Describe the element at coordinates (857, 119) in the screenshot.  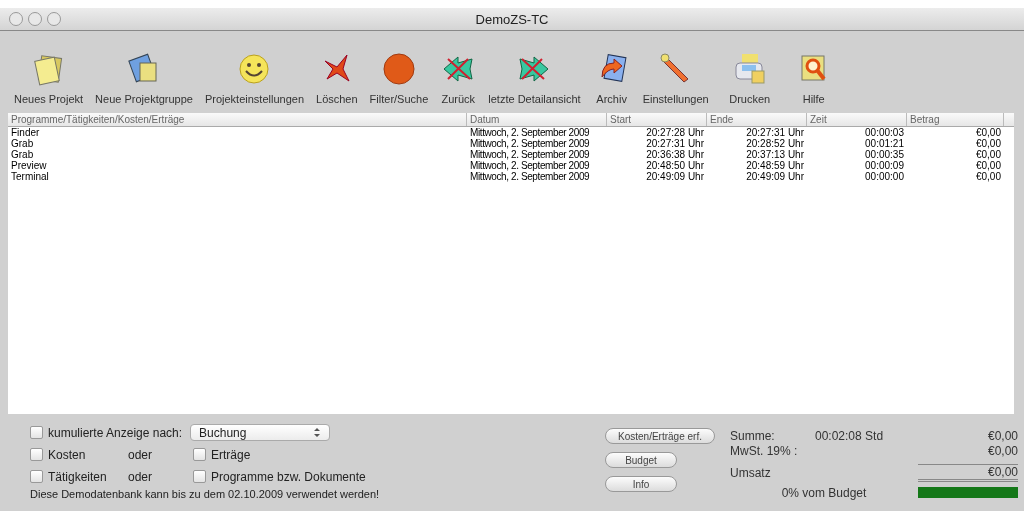
I see `column-header: Zeit` at that location.